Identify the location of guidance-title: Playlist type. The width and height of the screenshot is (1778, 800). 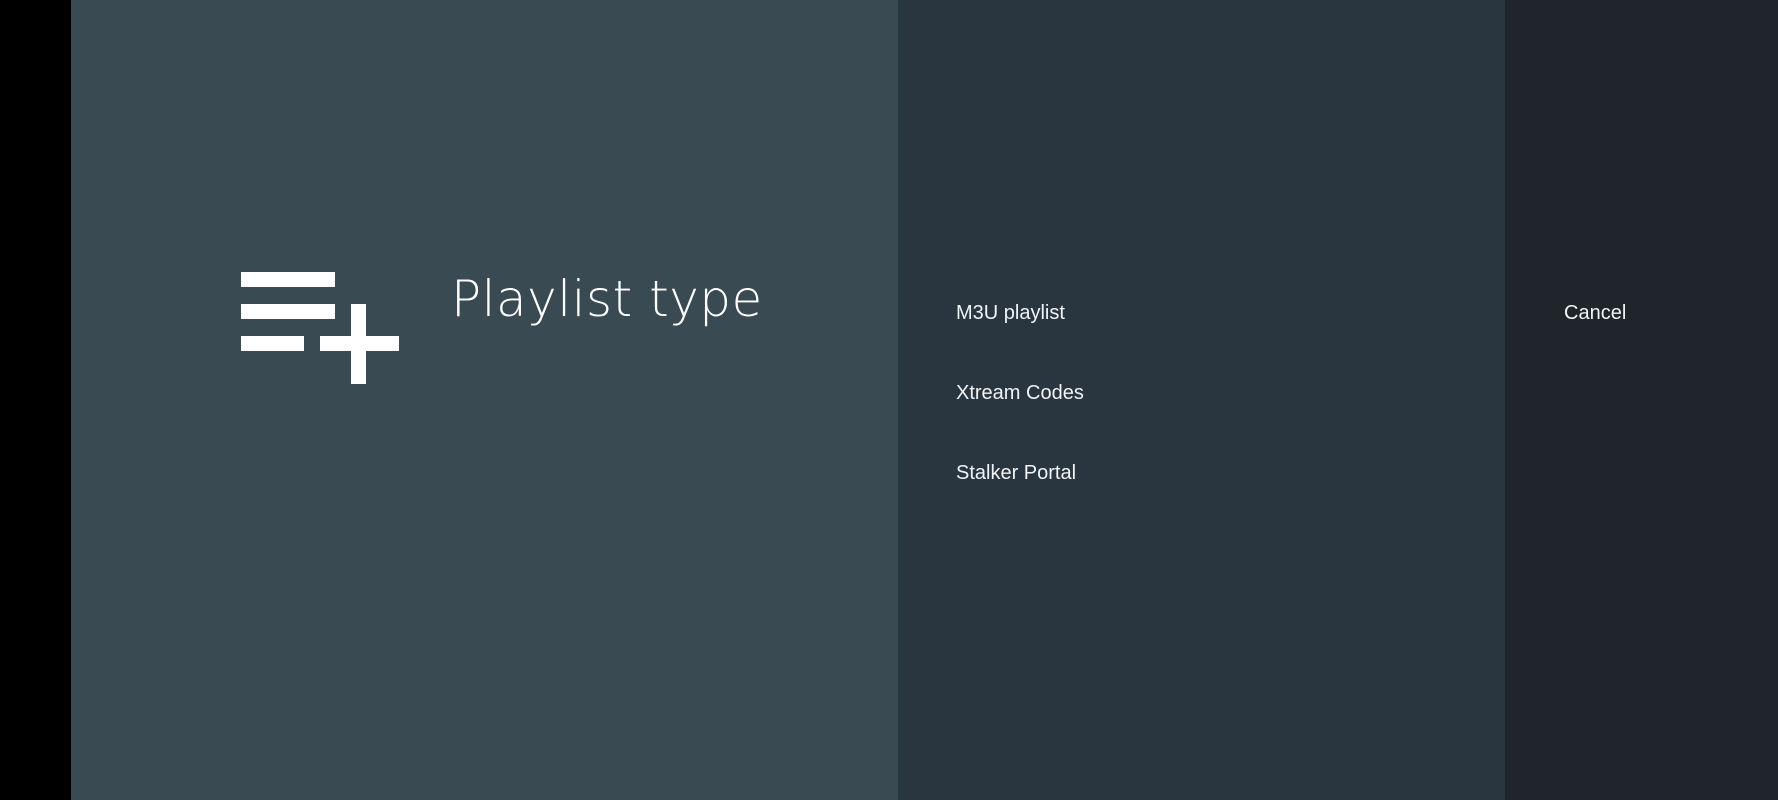
(607, 299).